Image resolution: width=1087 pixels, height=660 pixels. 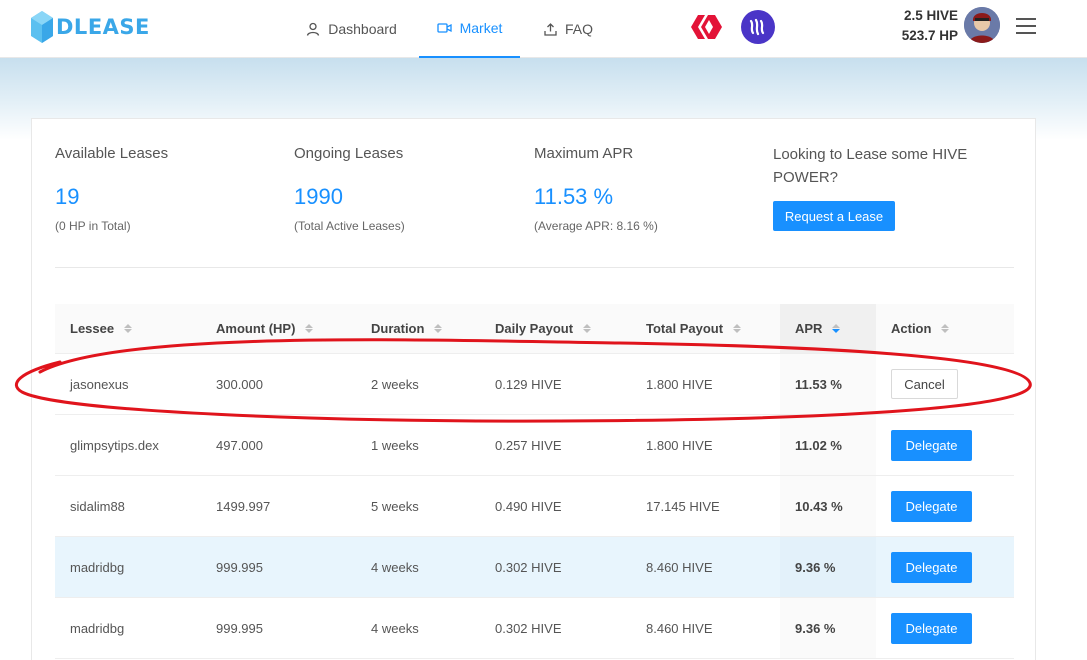 I want to click on avatar, so click(x=982, y=25).